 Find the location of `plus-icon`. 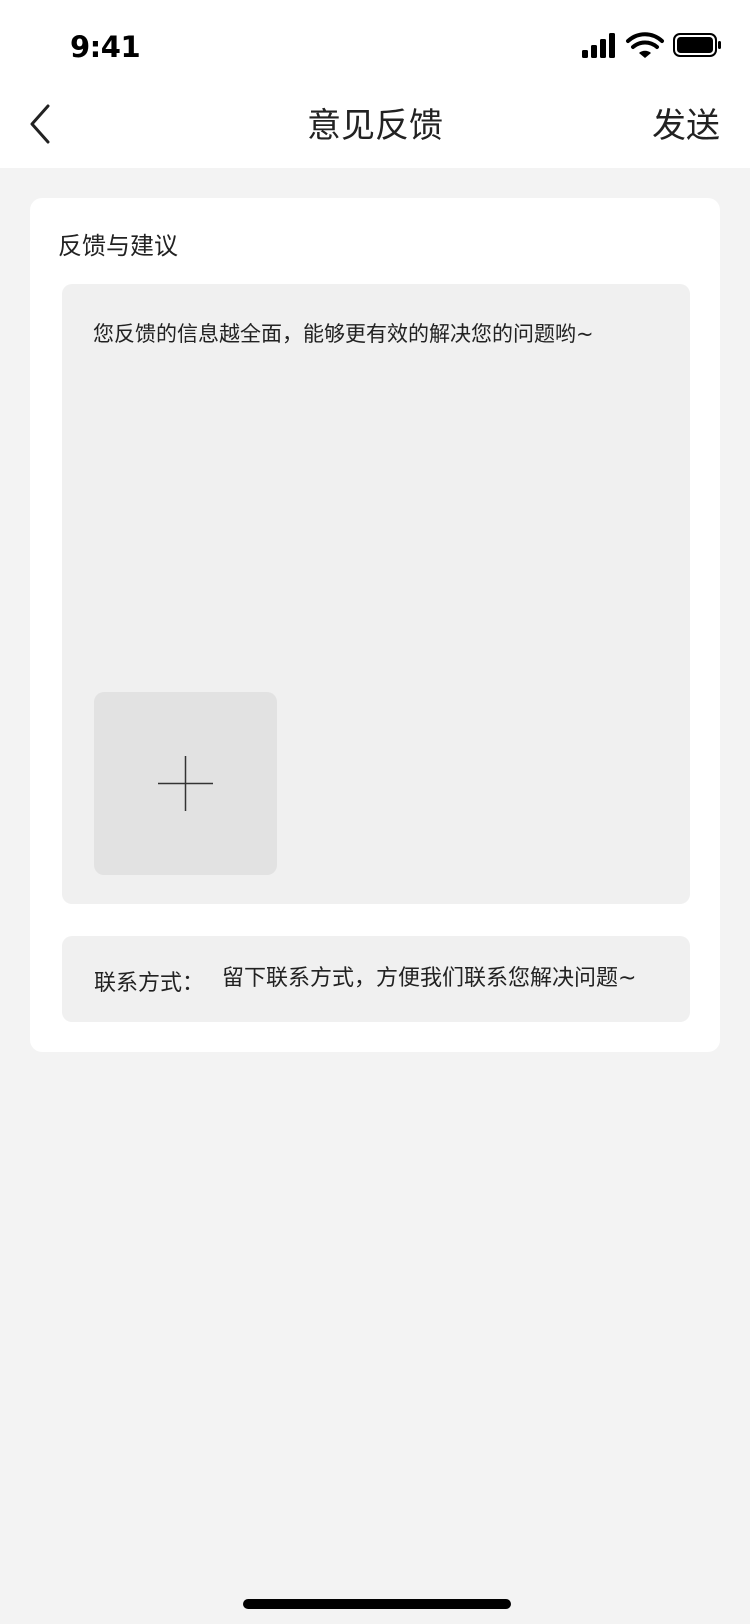

plus-icon is located at coordinates (185, 783).